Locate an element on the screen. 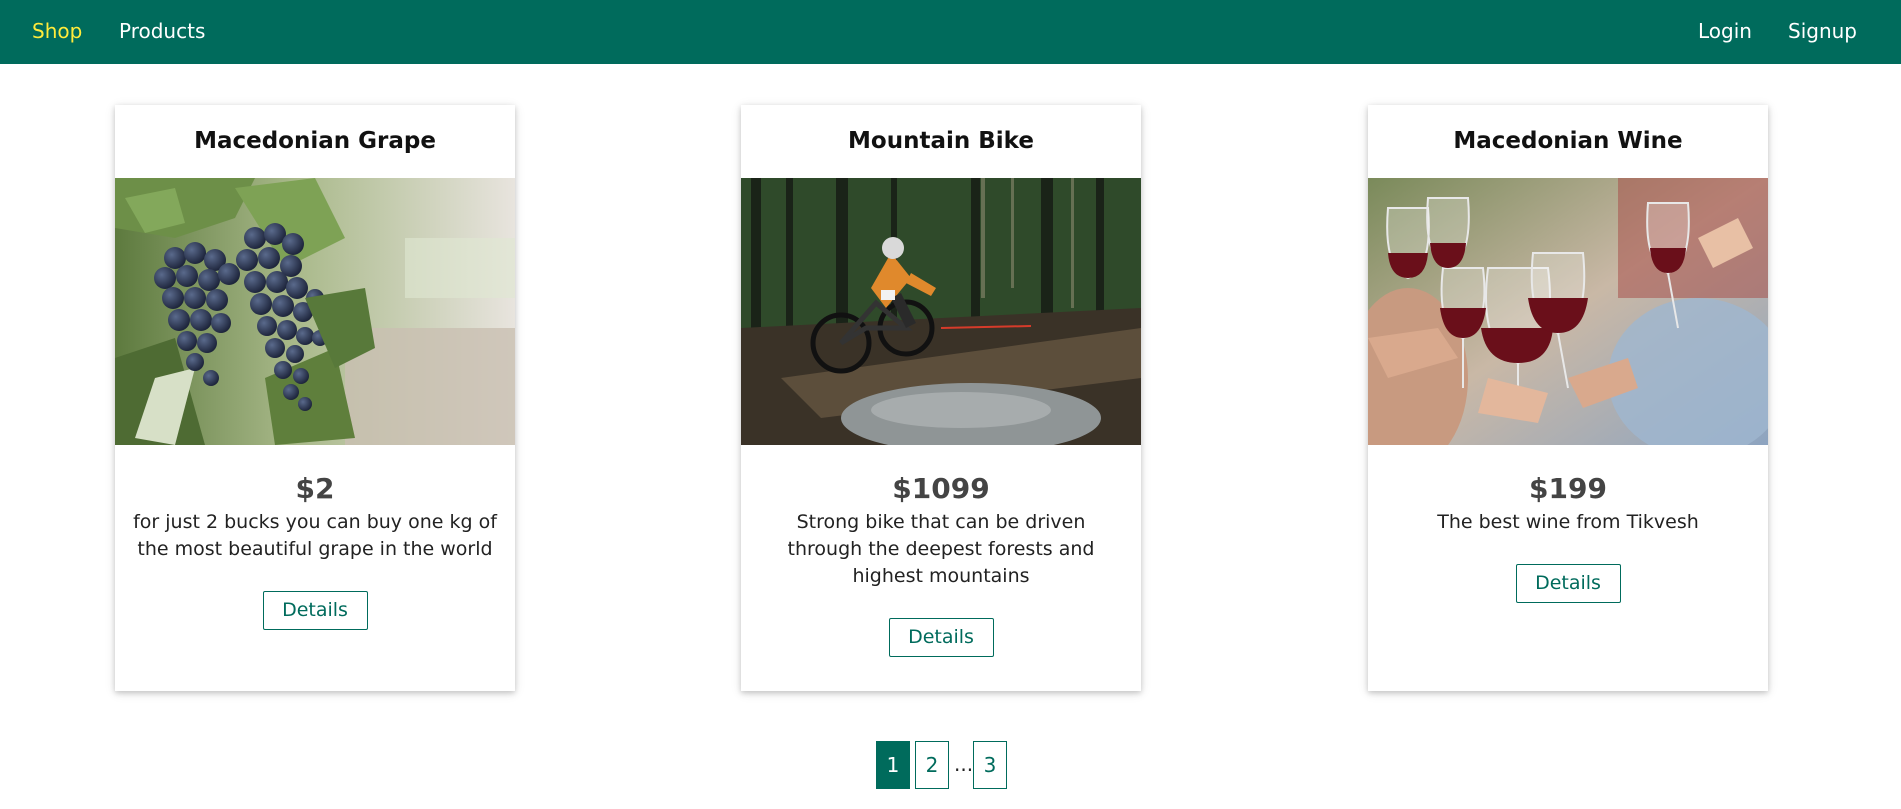 The height and width of the screenshot is (809, 1901). page-button-3: 3 is located at coordinates (990, 765).